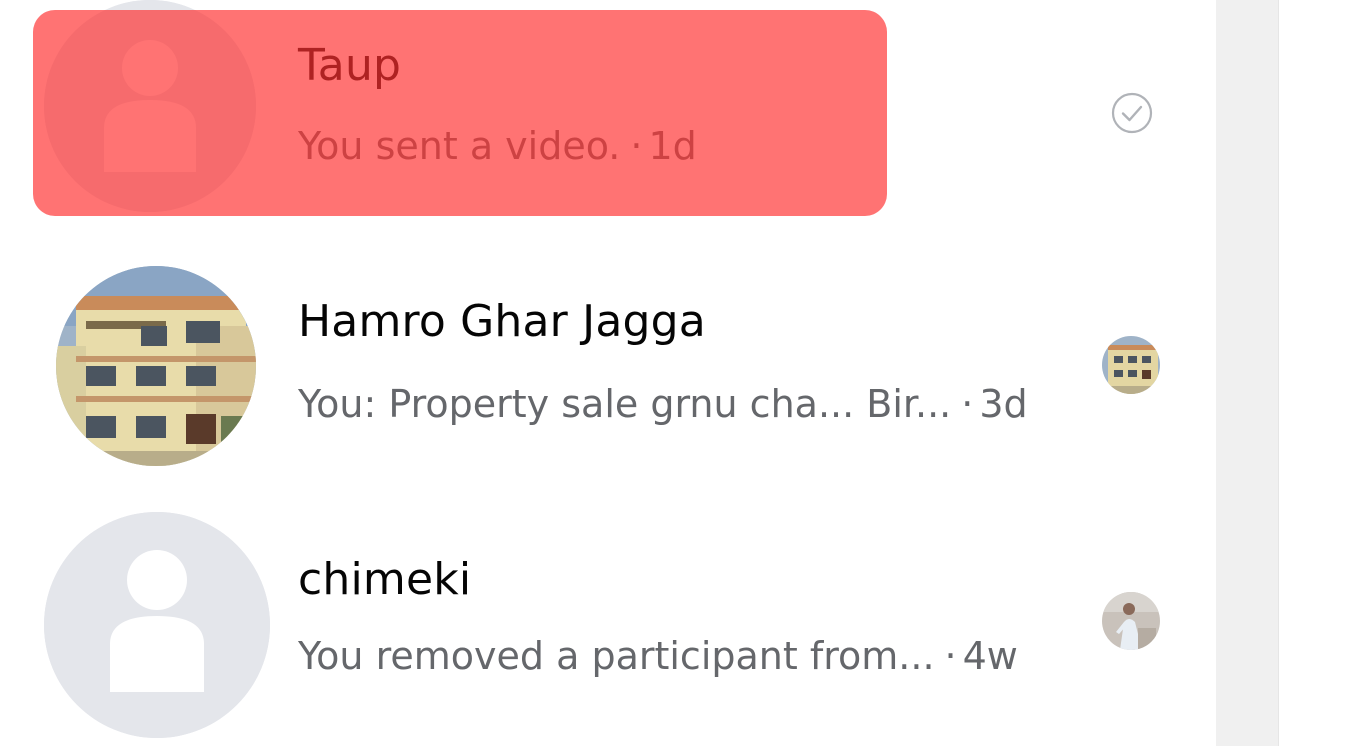 The height and width of the screenshot is (746, 1366). Describe the element at coordinates (350, 65) in the screenshot. I see `conversation-name: Taup` at that location.